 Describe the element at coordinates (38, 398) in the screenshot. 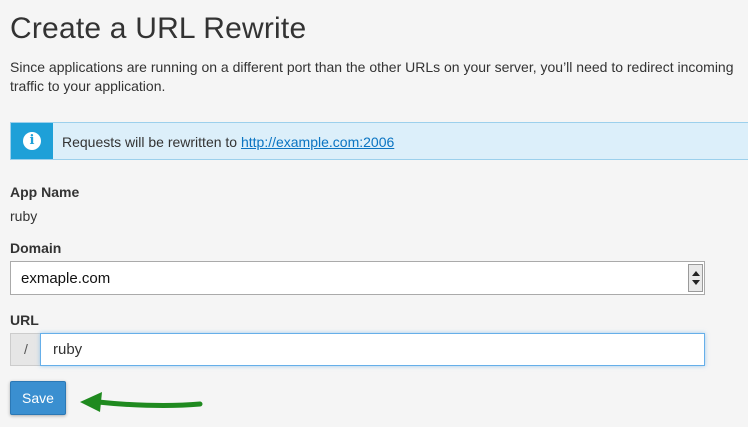

I see `save-button: Save` at that location.